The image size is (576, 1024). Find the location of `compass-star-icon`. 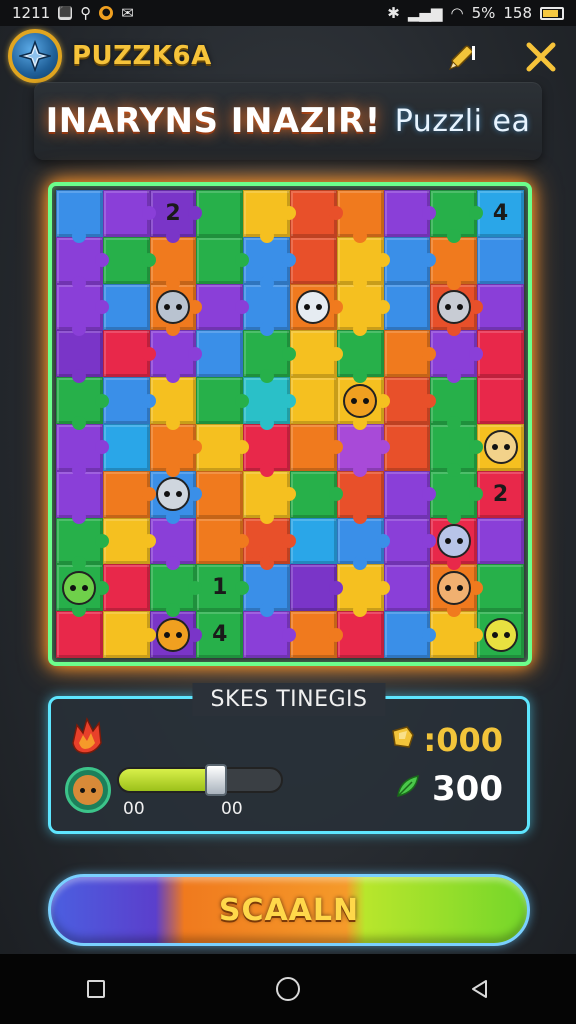

compass-star-icon is located at coordinates (35, 56).